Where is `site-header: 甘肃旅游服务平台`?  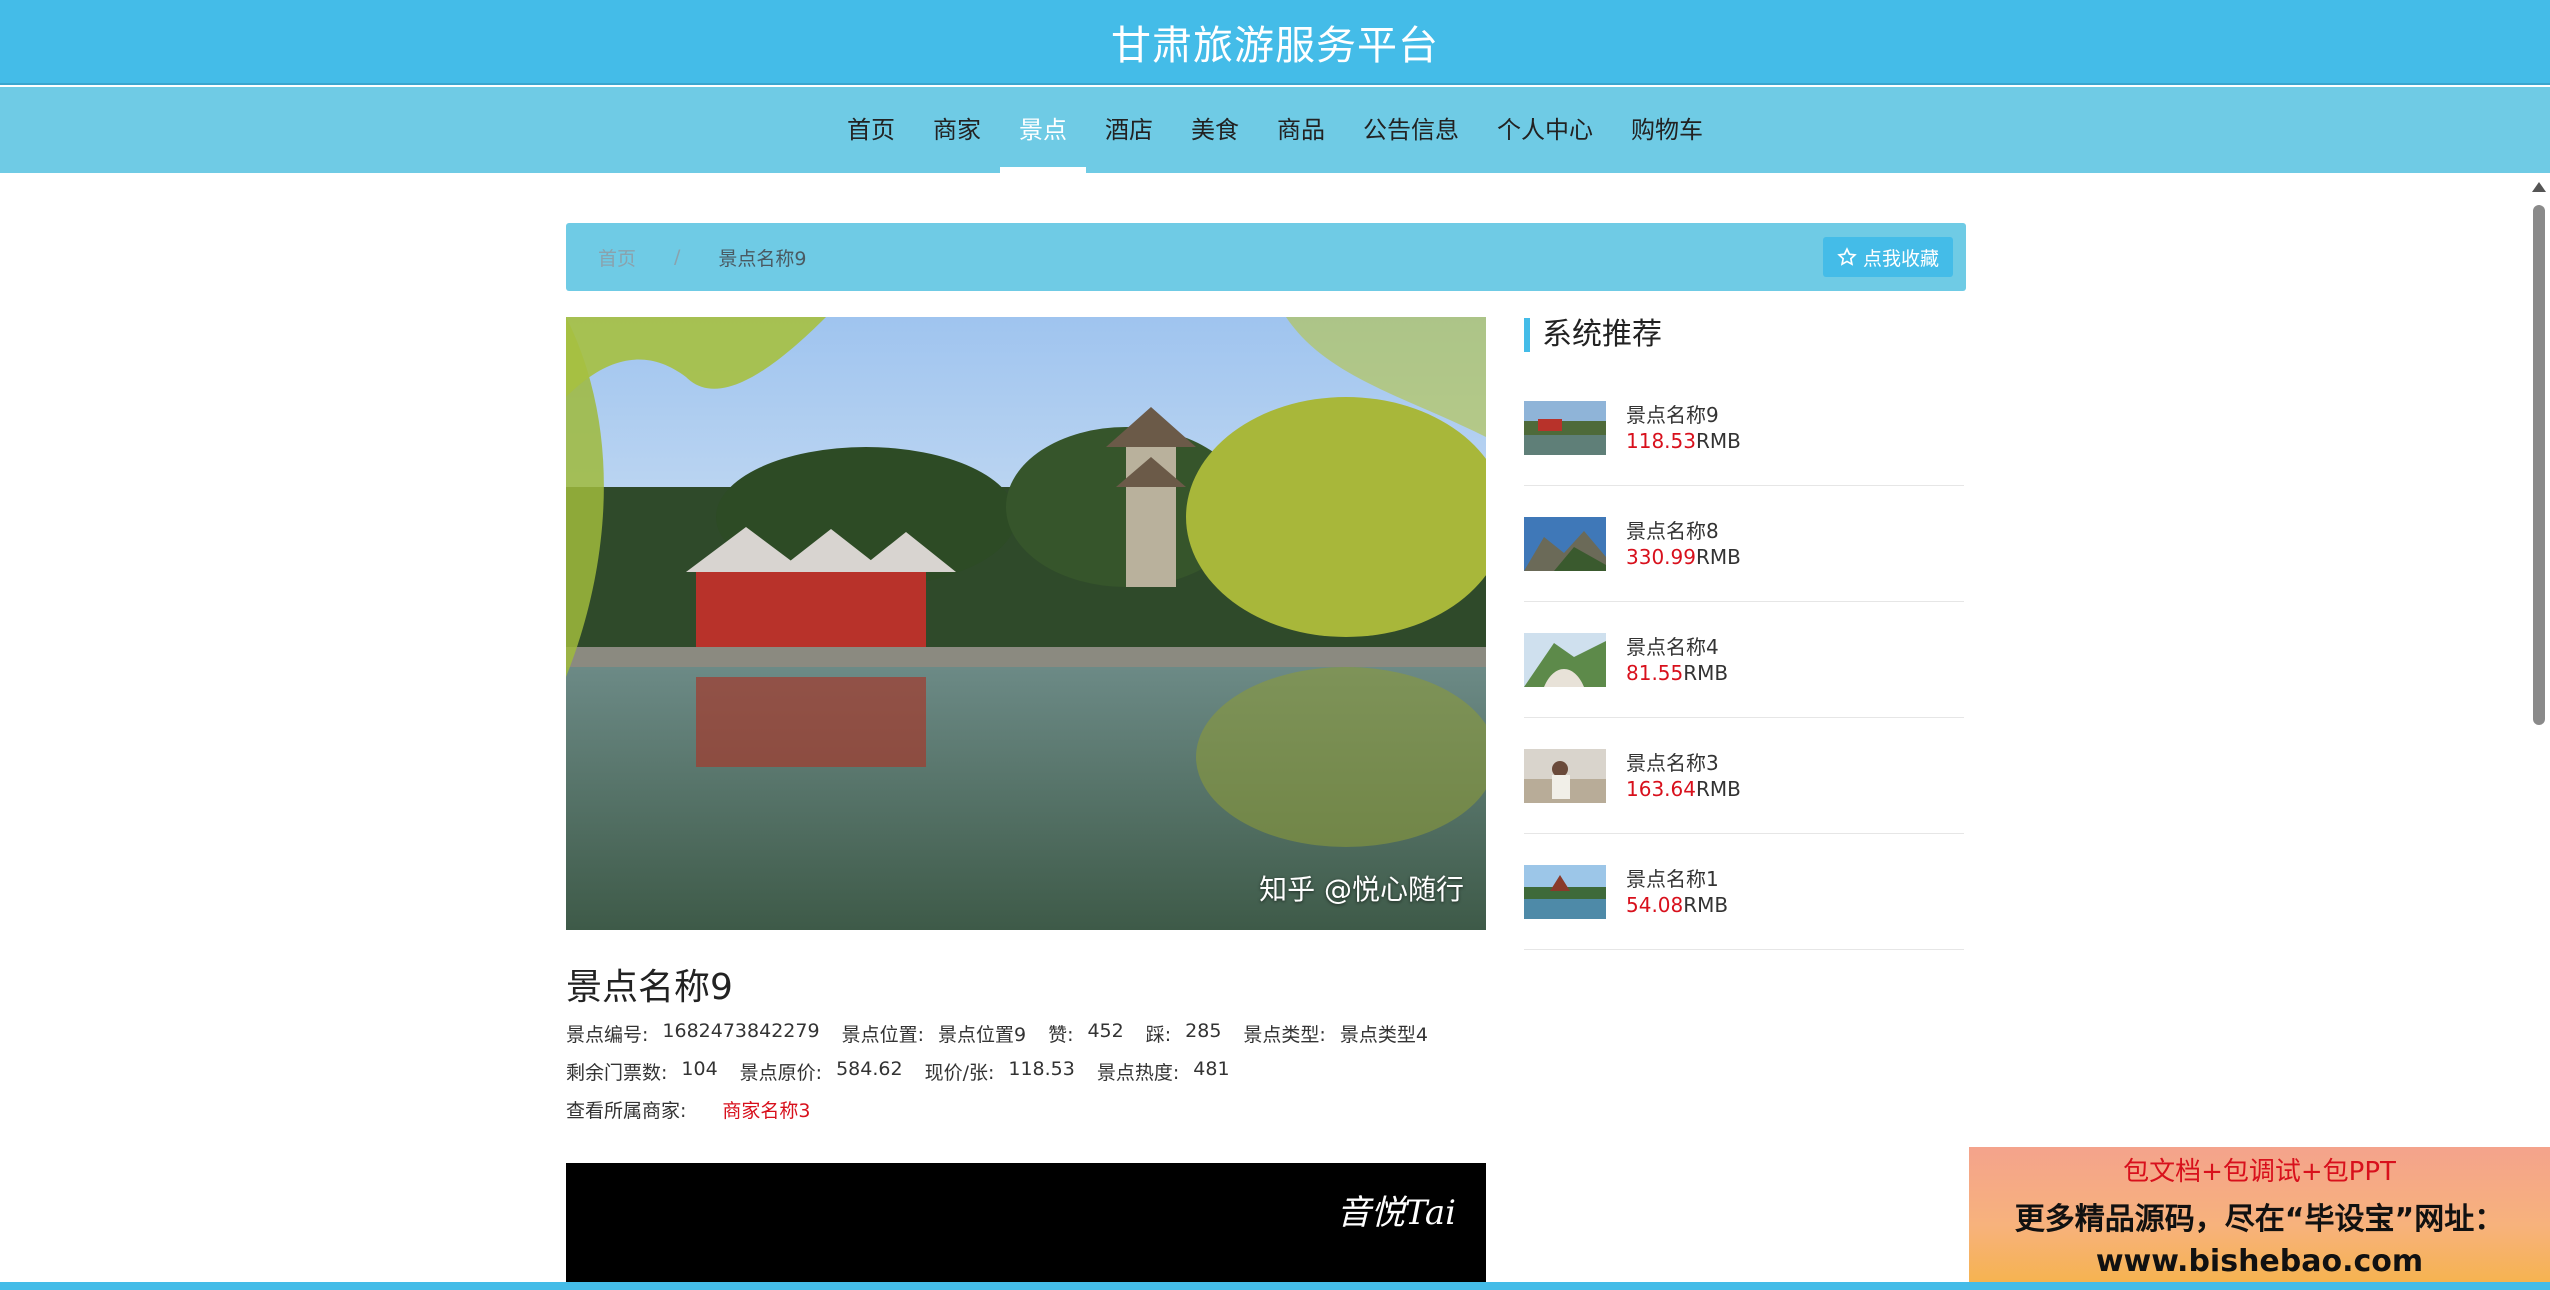
site-header: 甘肃旅游服务平台 is located at coordinates (1275, 42).